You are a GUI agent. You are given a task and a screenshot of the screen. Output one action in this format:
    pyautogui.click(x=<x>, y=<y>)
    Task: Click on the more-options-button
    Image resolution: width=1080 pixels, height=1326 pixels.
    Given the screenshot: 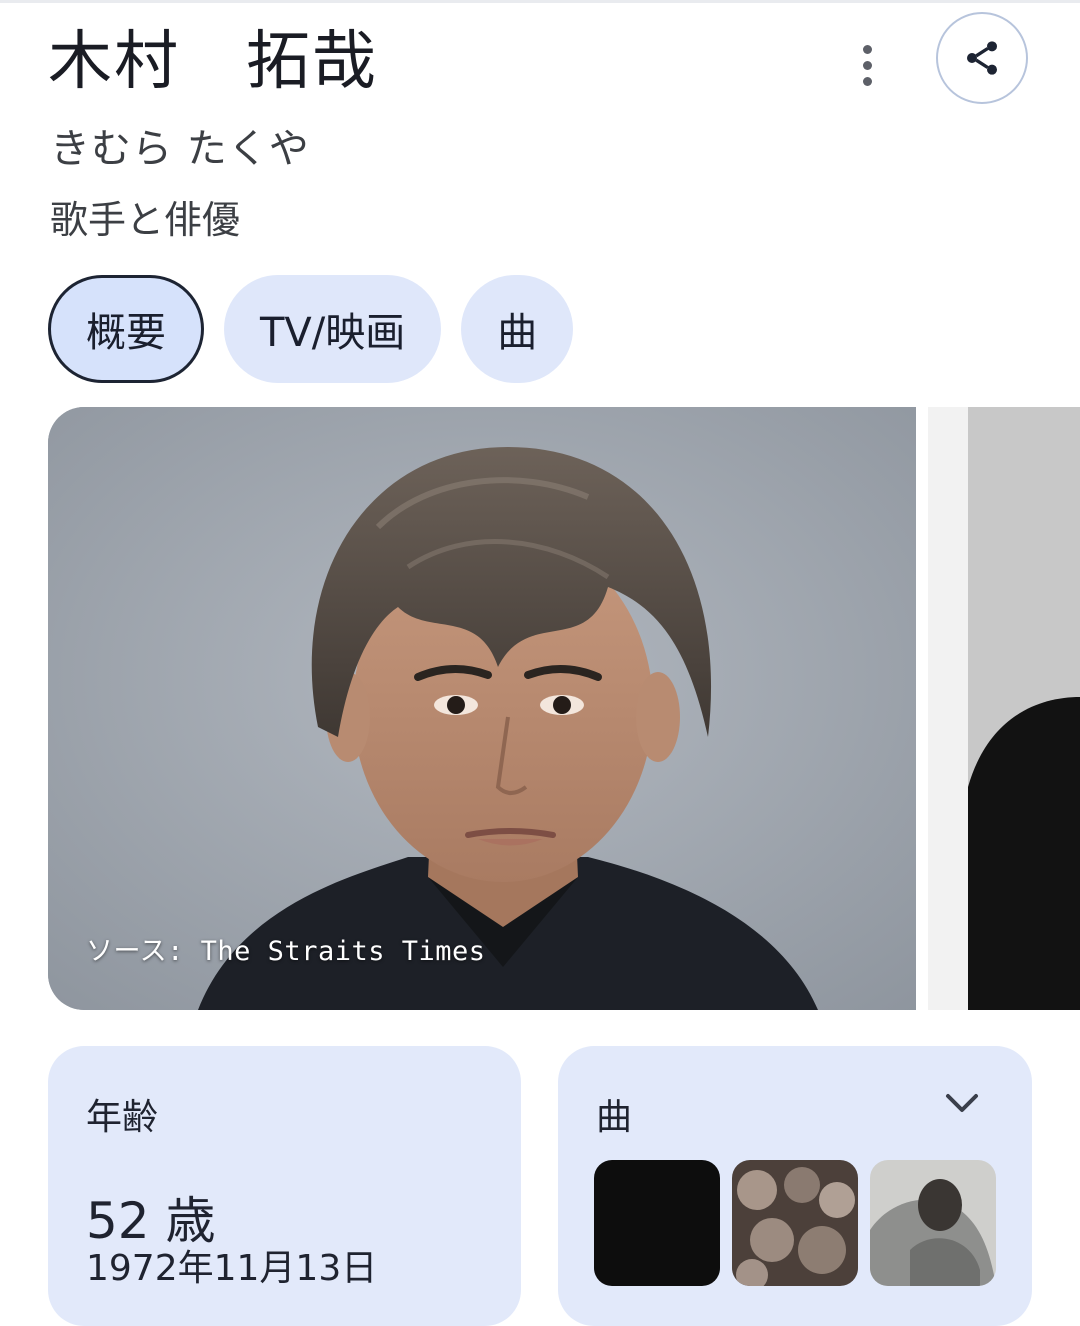 What is the action you would take?
    pyautogui.click(x=867, y=65)
    